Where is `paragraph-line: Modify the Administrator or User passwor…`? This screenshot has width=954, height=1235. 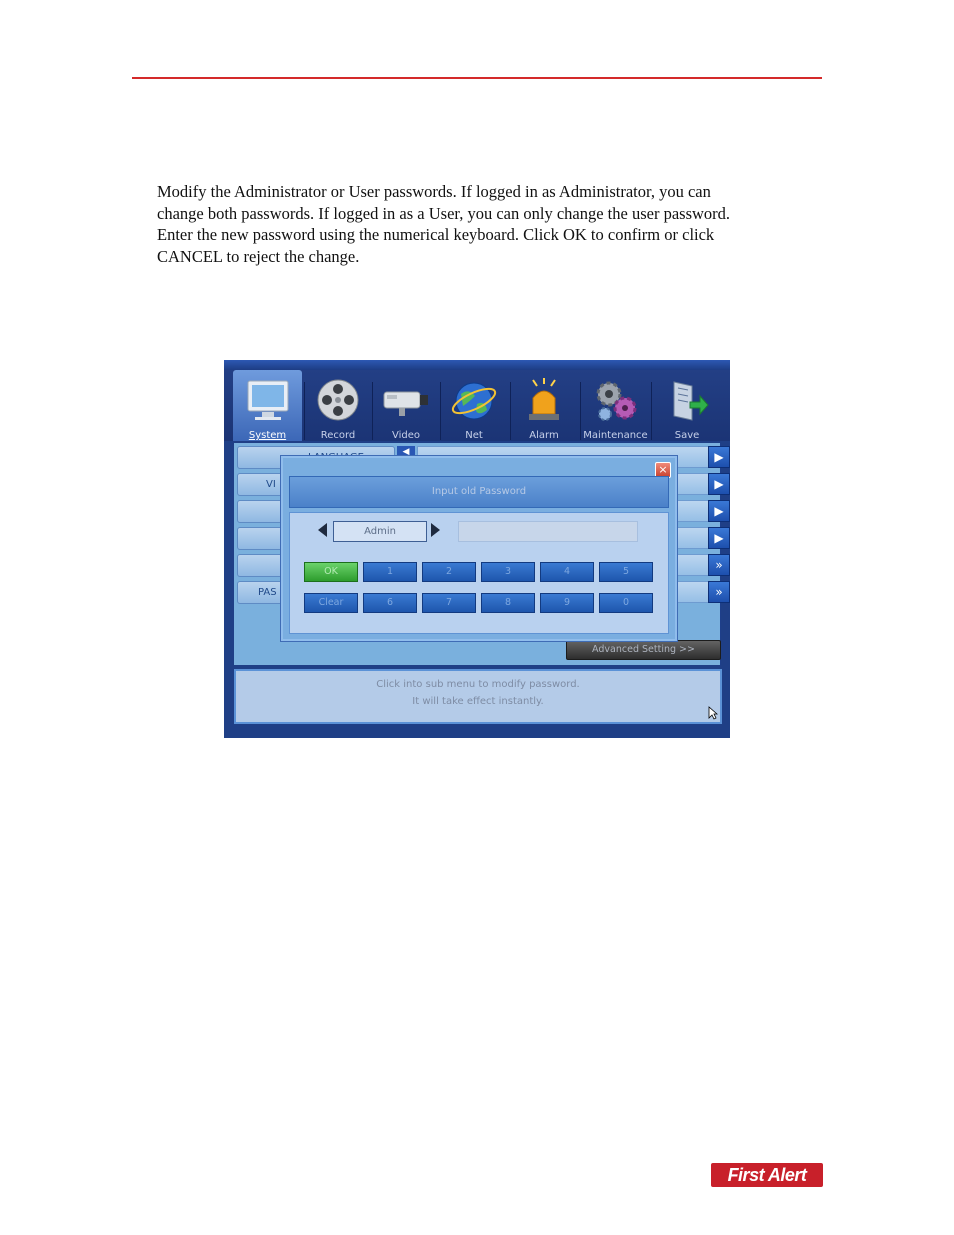
paragraph-line: Modify the Administrator or User passwor… is located at coordinates (434, 191).